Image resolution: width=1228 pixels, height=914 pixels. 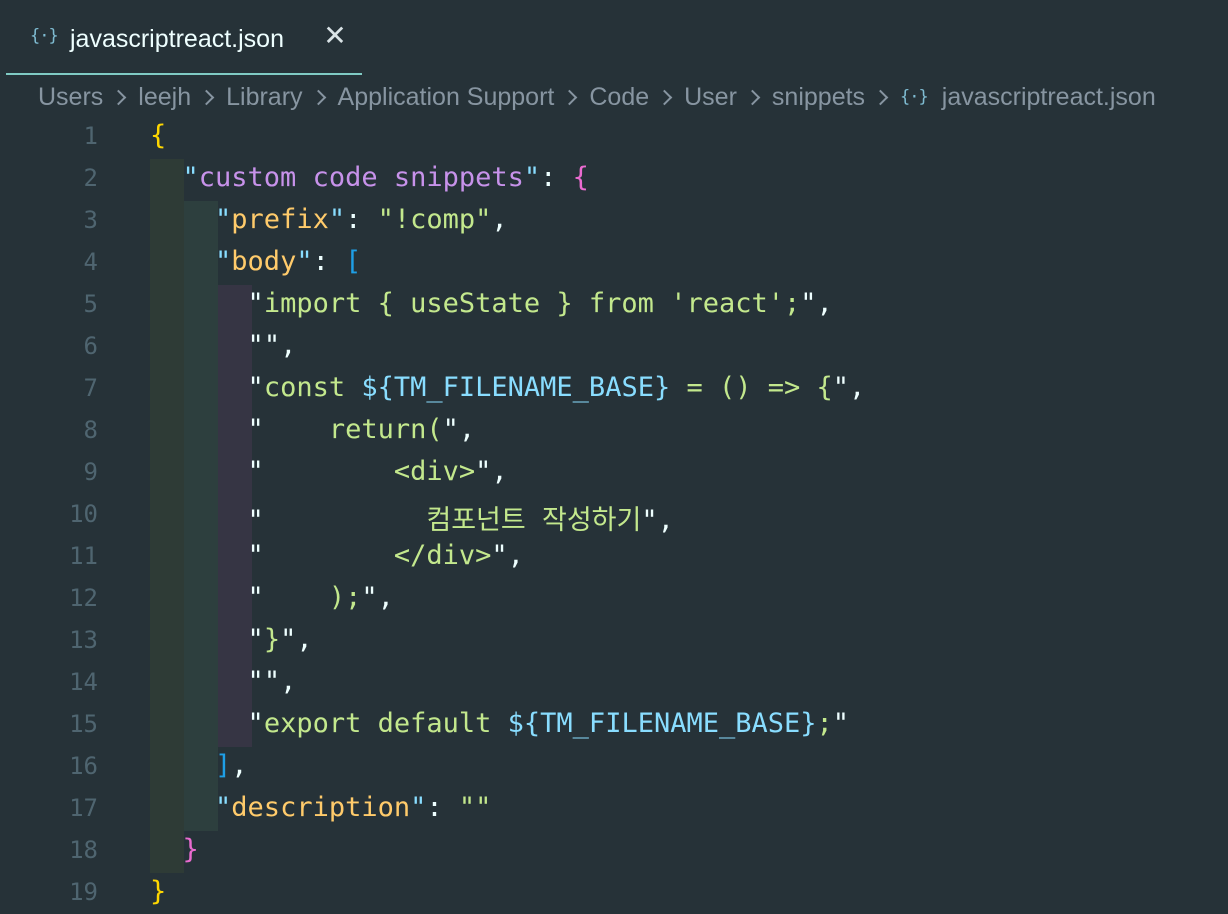 I want to click on line-number: 5, so click(x=90, y=304).